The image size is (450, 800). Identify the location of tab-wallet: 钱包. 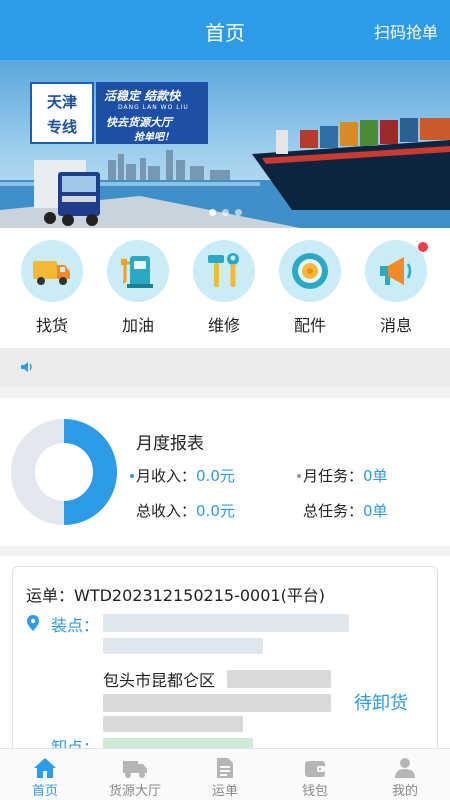
(315, 774).